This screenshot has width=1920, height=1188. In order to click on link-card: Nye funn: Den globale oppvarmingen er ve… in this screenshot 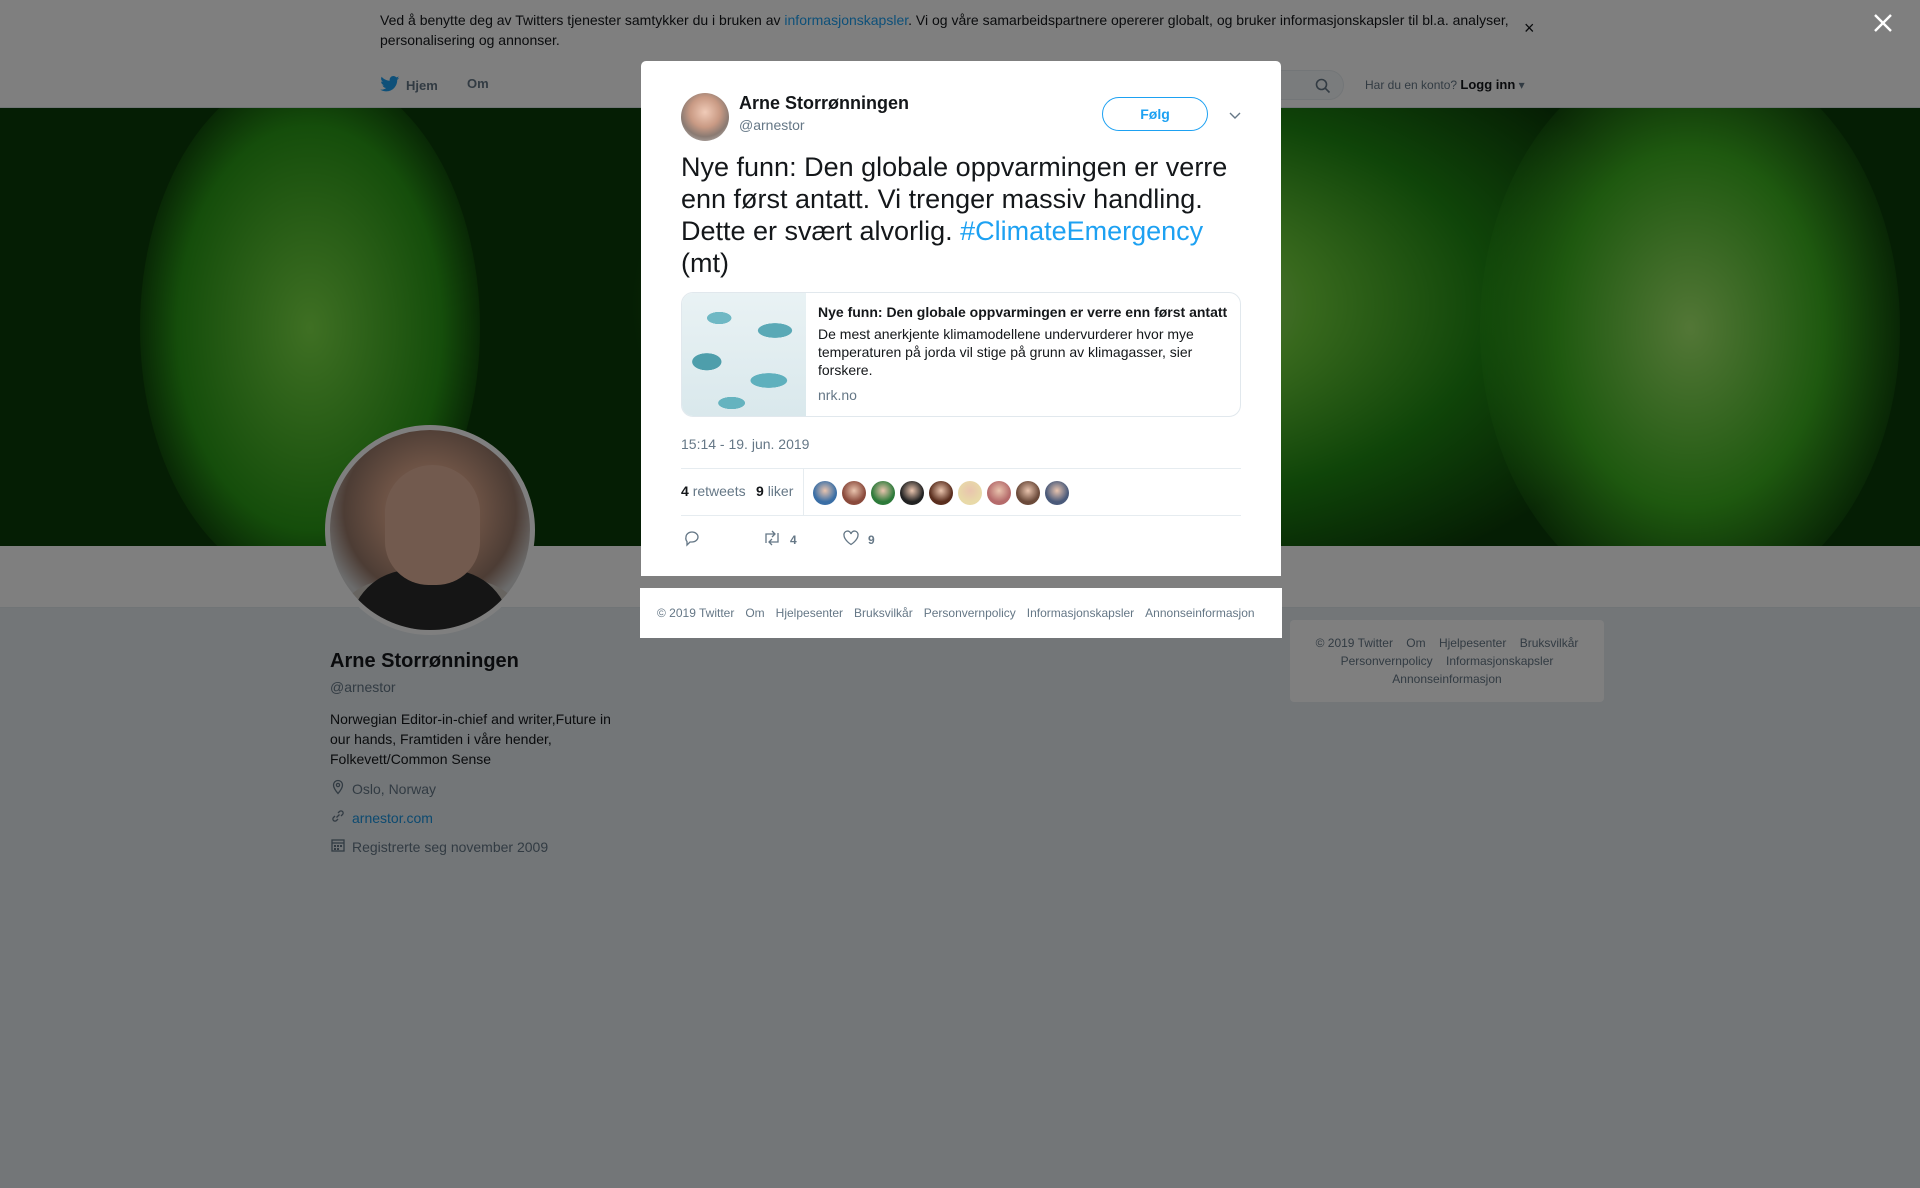, I will do `click(961, 354)`.